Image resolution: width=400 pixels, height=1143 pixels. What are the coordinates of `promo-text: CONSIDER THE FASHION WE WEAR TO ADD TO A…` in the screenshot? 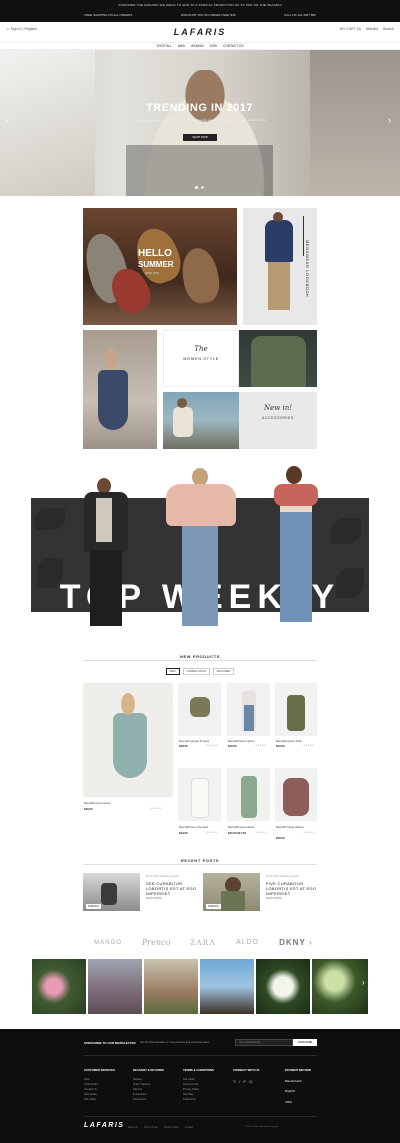 It's located at (200, 5).